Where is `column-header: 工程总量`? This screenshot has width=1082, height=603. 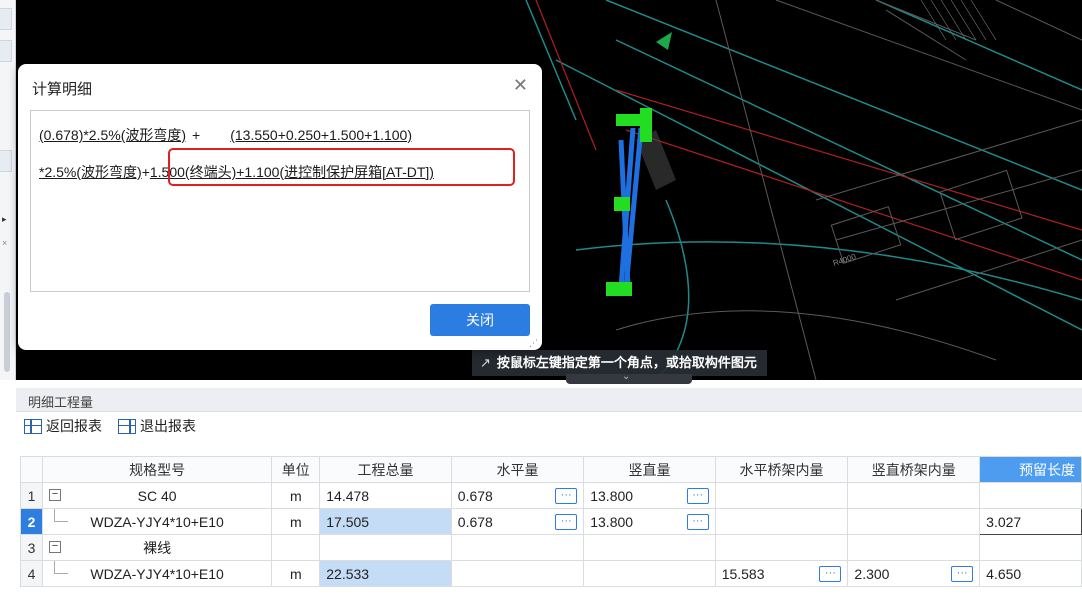 column-header: 工程总量 is located at coordinates (385, 469).